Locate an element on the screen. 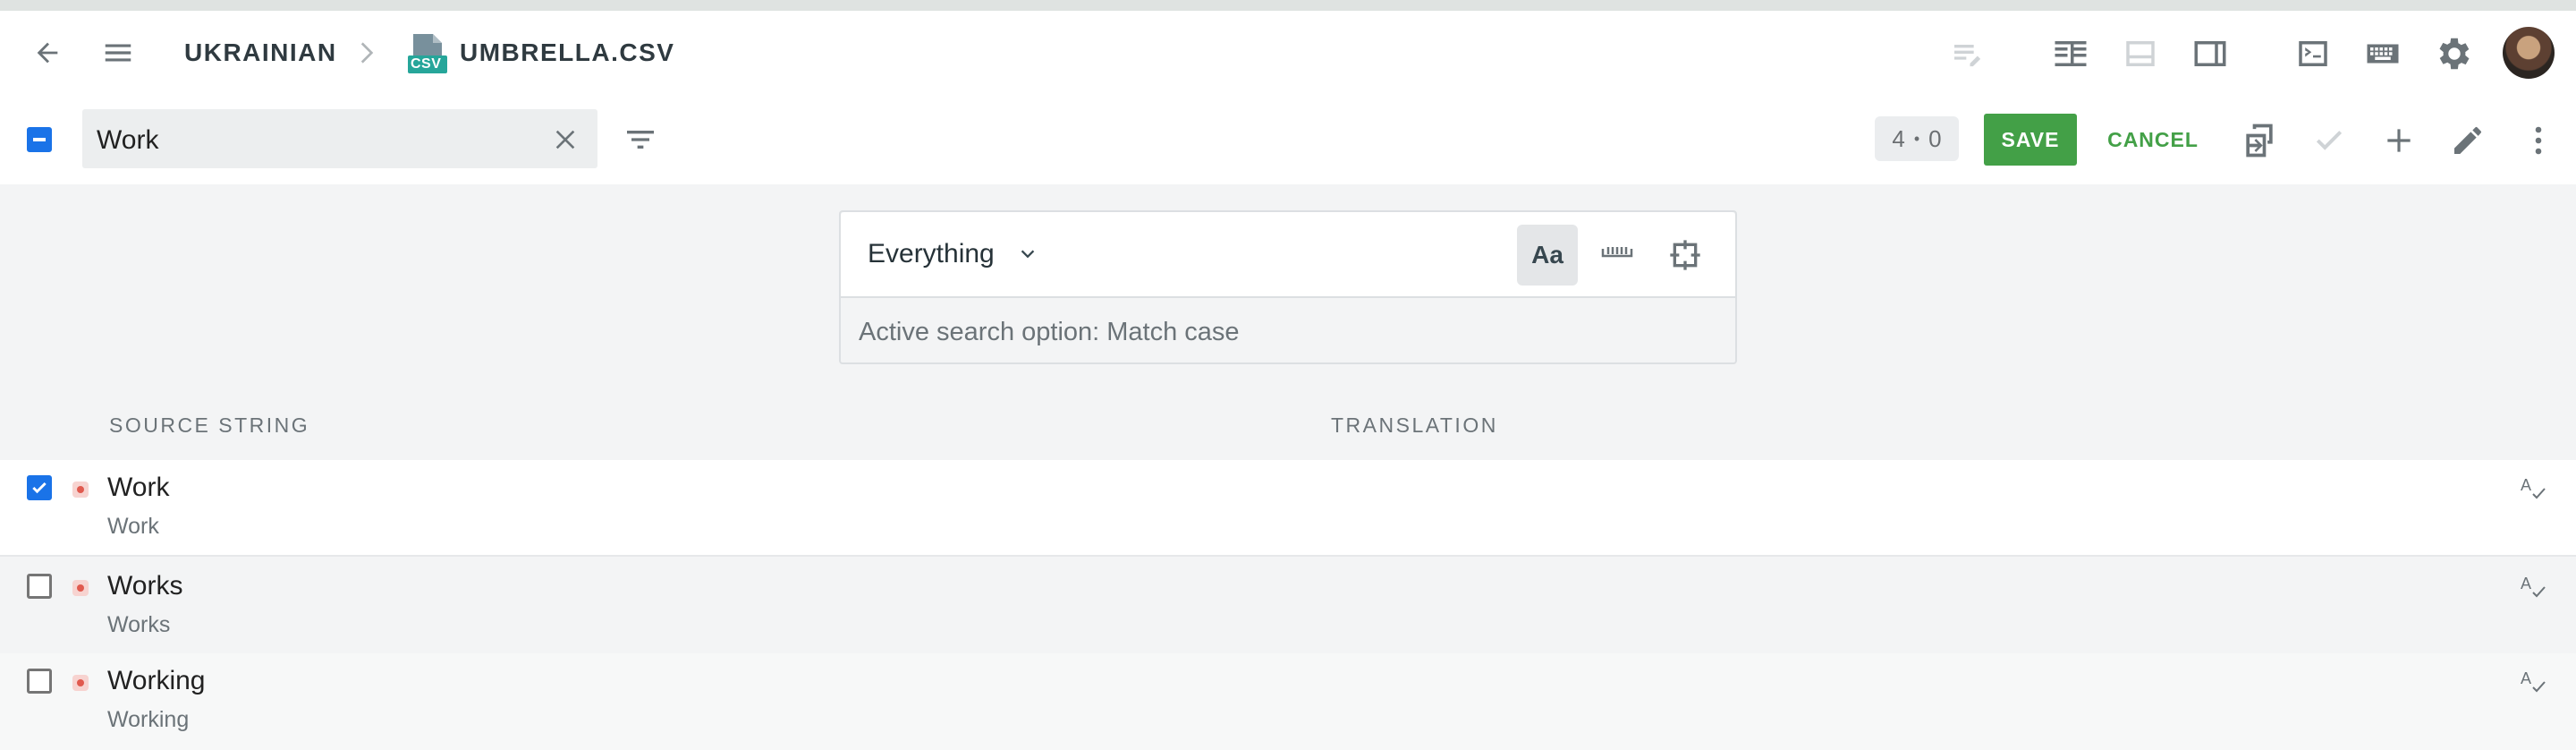 The height and width of the screenshot is (750, 2576). chevron-right-icon is located at coordinates (365, 55).